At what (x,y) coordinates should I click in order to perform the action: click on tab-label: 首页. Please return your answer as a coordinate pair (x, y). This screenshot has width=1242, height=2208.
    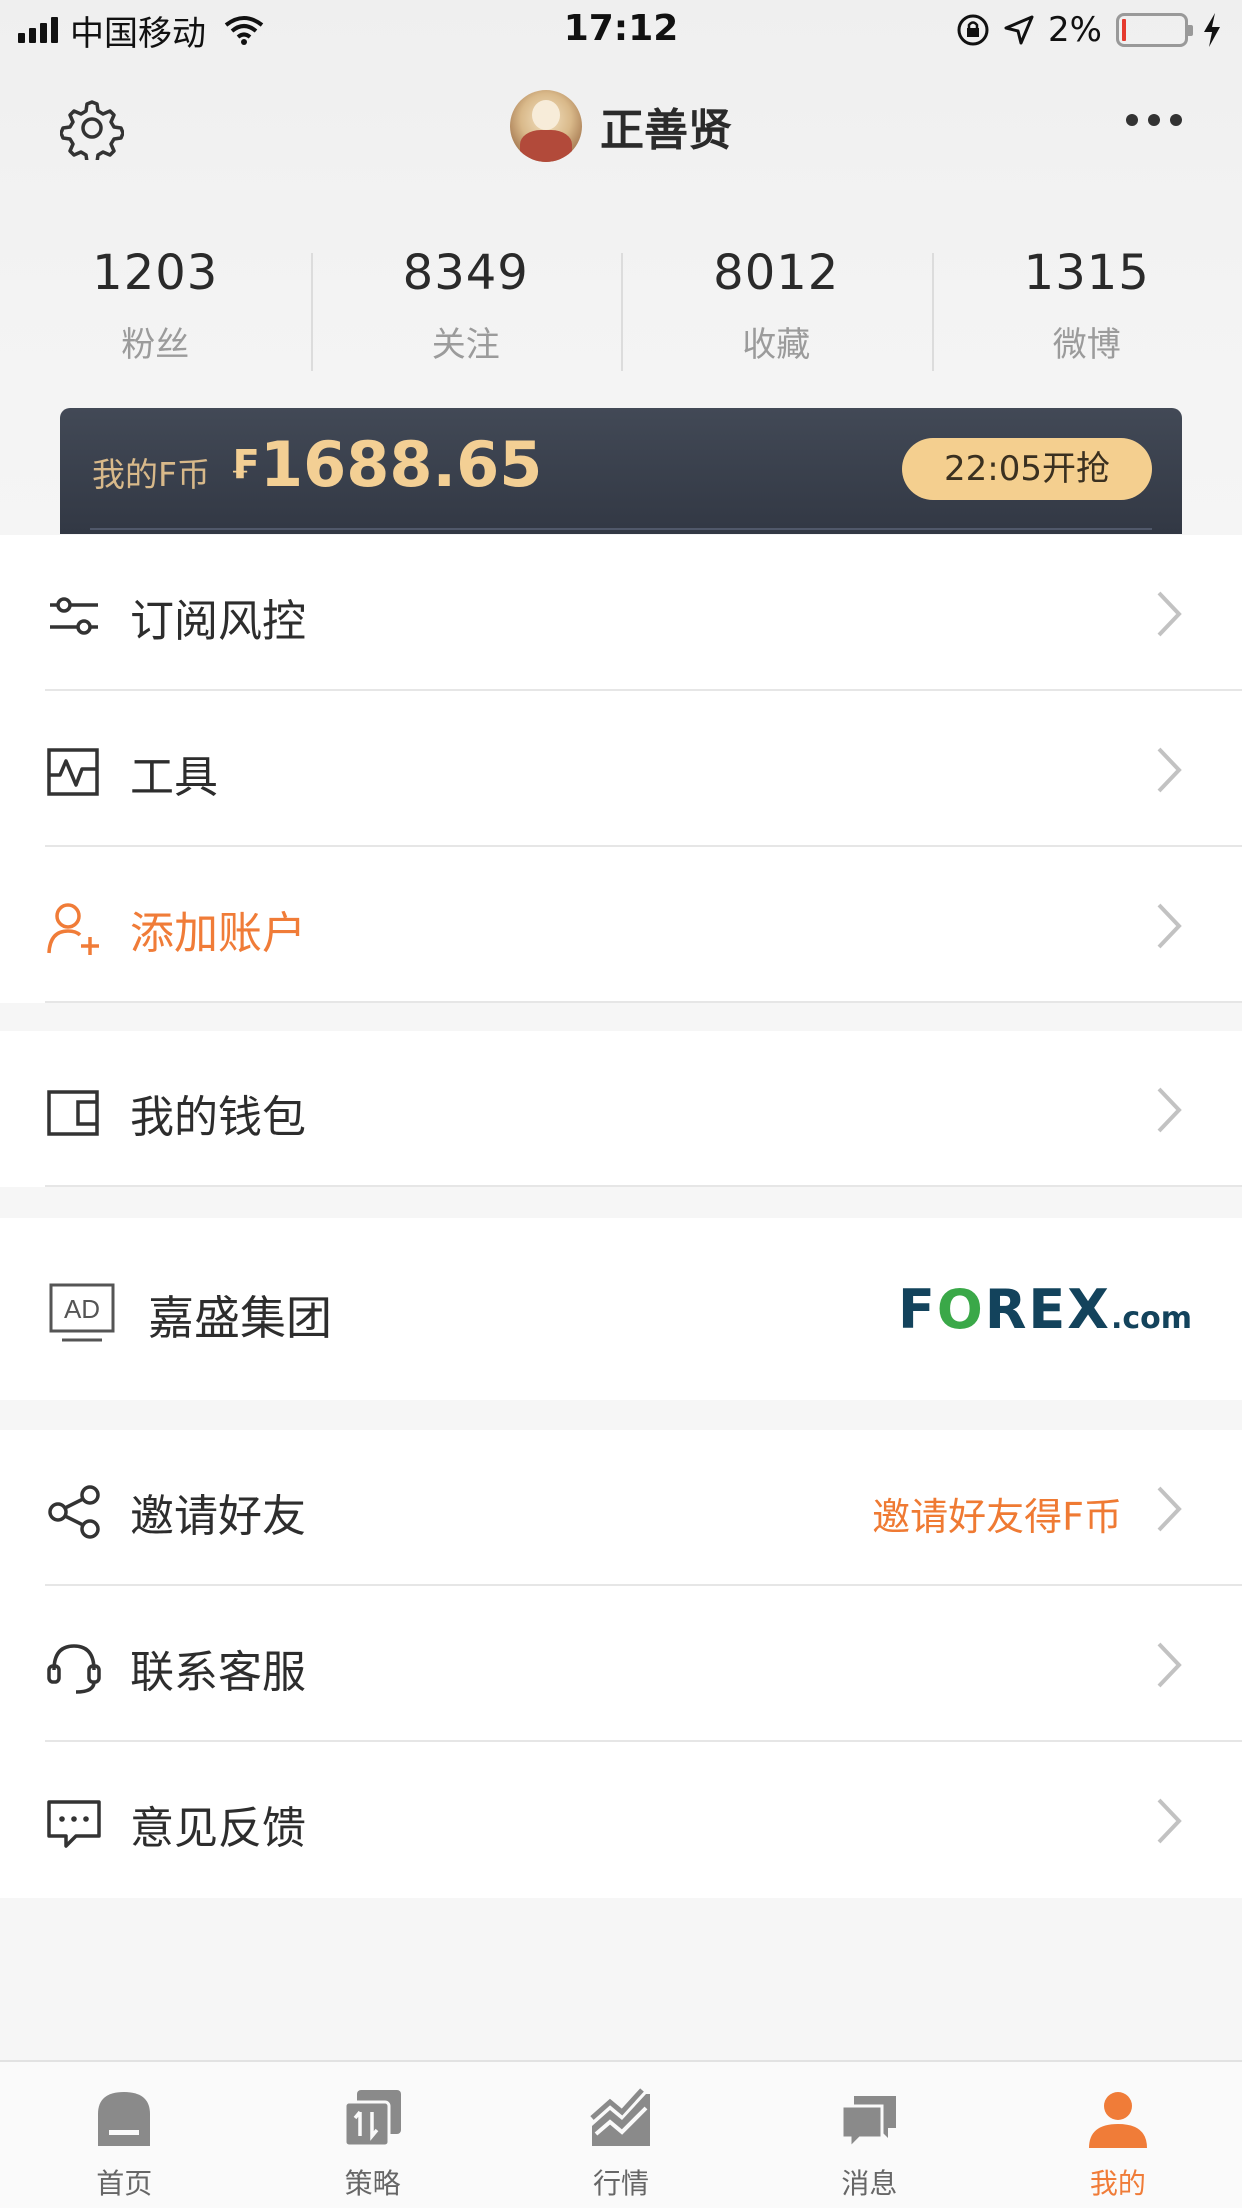
    Looking at the image, I should click on (124, 2183).